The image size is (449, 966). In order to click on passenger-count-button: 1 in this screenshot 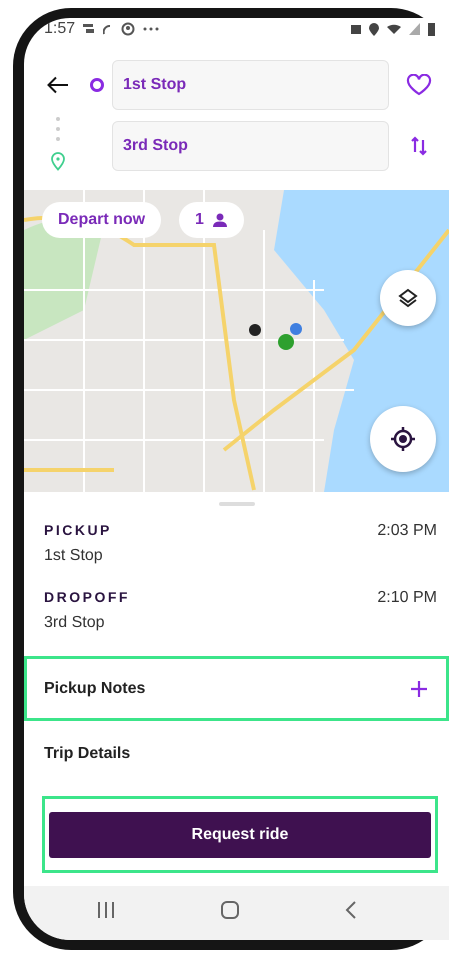, I will do `click(211, 220)`.